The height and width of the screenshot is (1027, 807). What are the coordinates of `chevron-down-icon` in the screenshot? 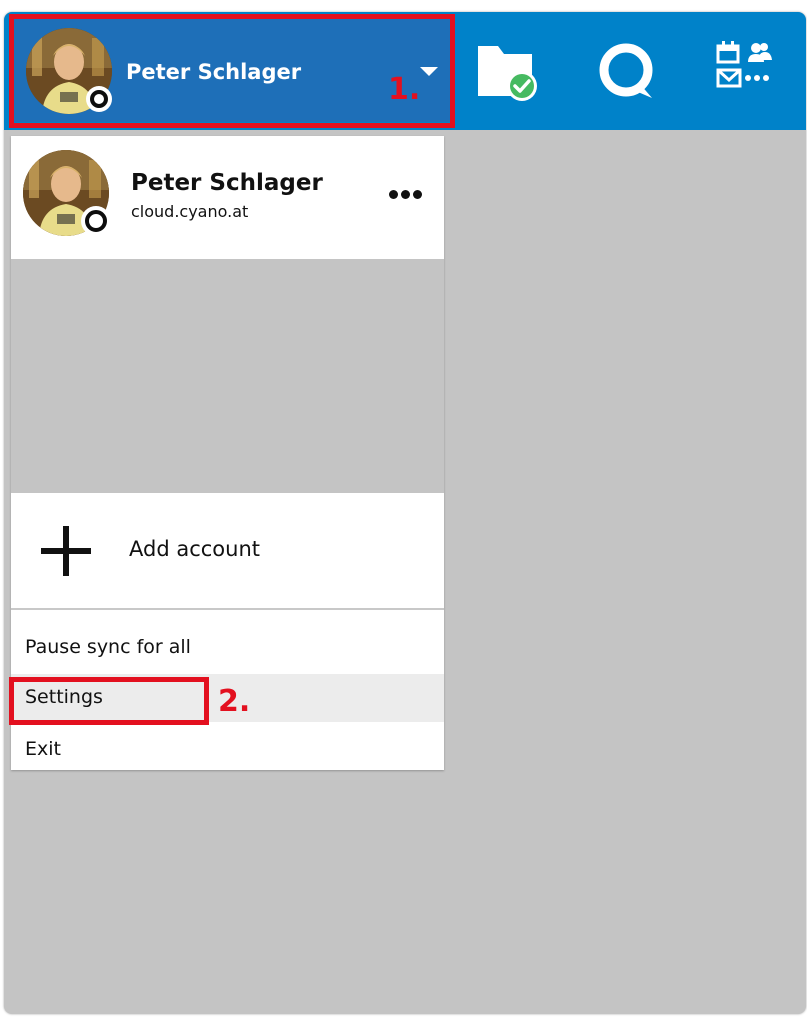 It's located at (429, 71).